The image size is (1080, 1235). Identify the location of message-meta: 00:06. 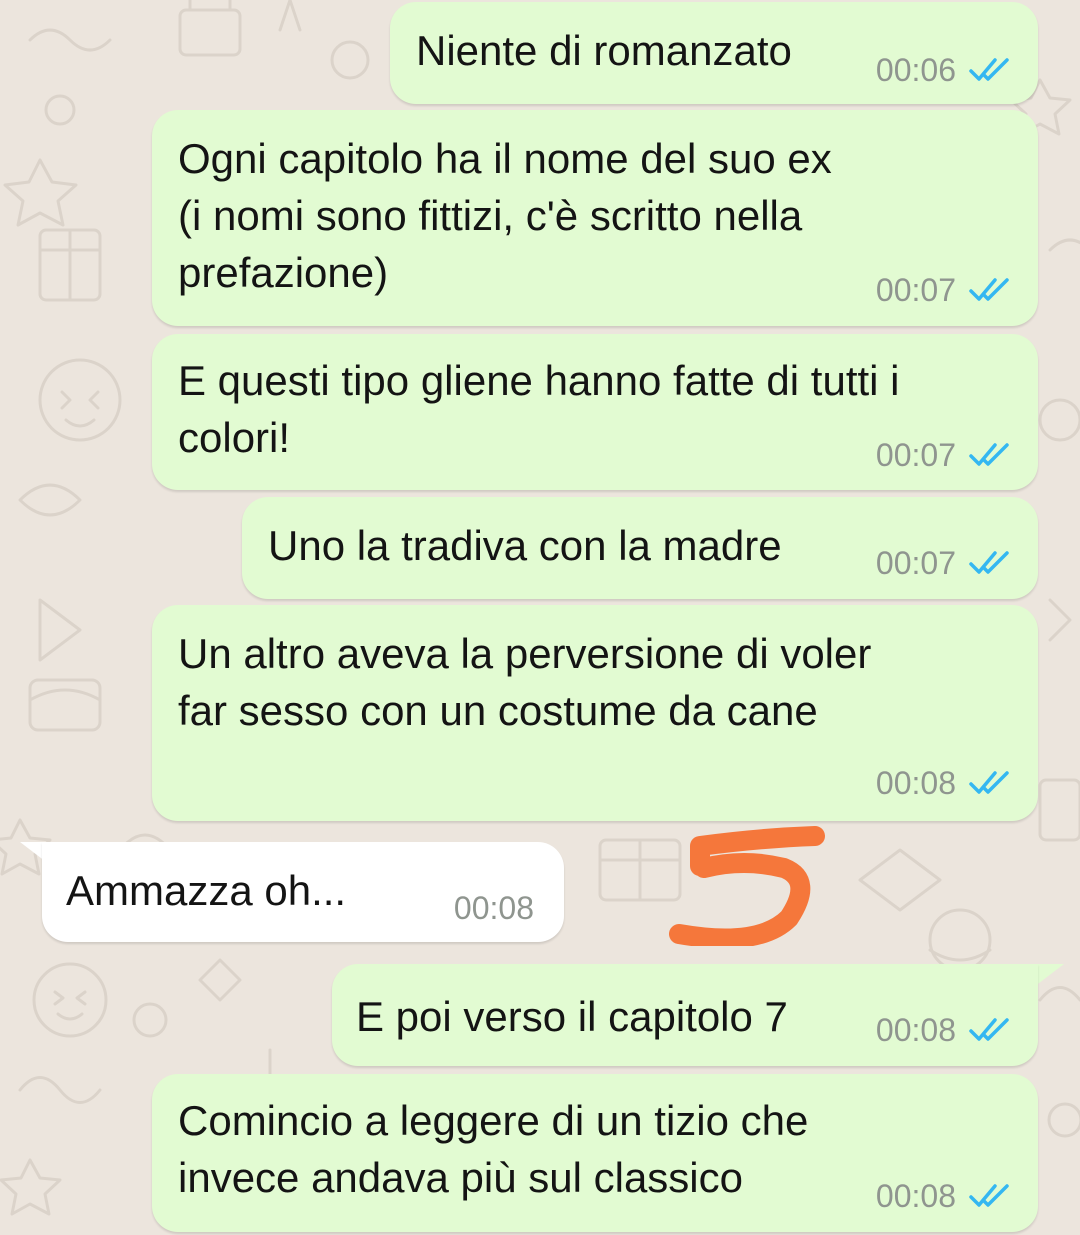
(944, 70).